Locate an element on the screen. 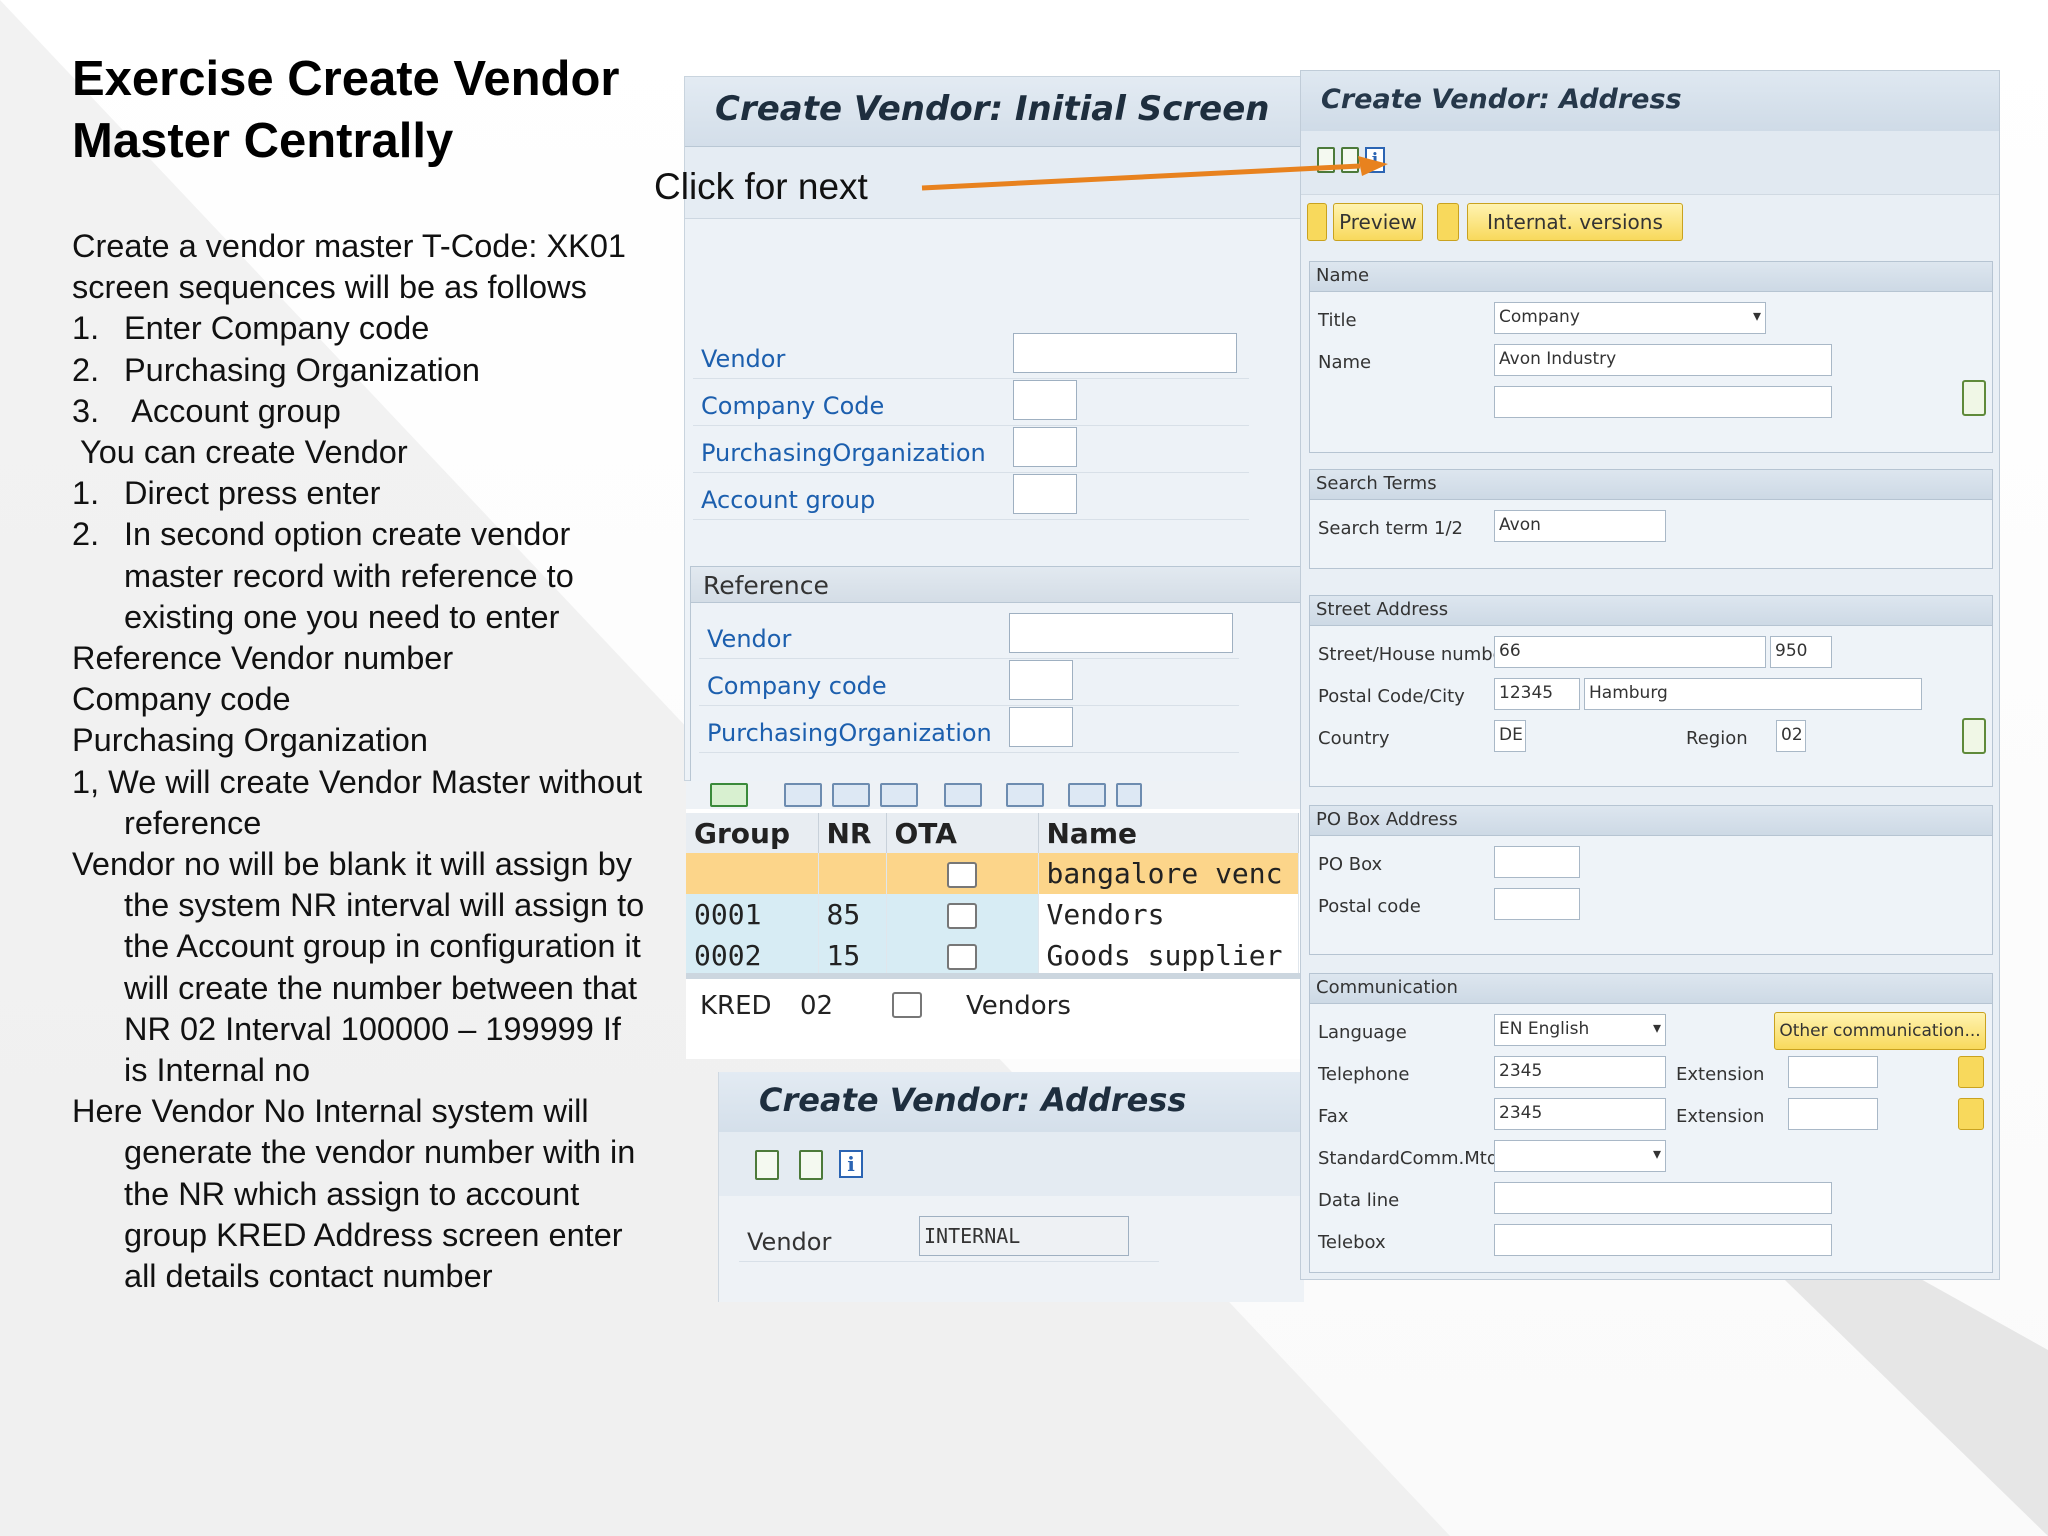 The width and height of the screenshot is (2048, 1536). fax-extension-input is located at coordinates (1833, 1114).